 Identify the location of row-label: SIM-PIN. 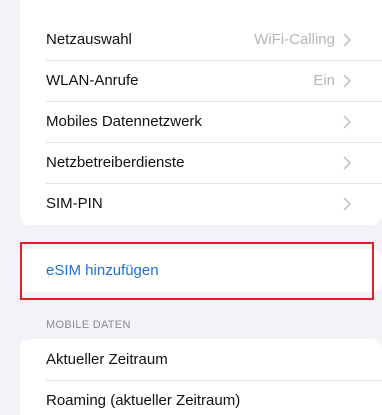
(74, 203).